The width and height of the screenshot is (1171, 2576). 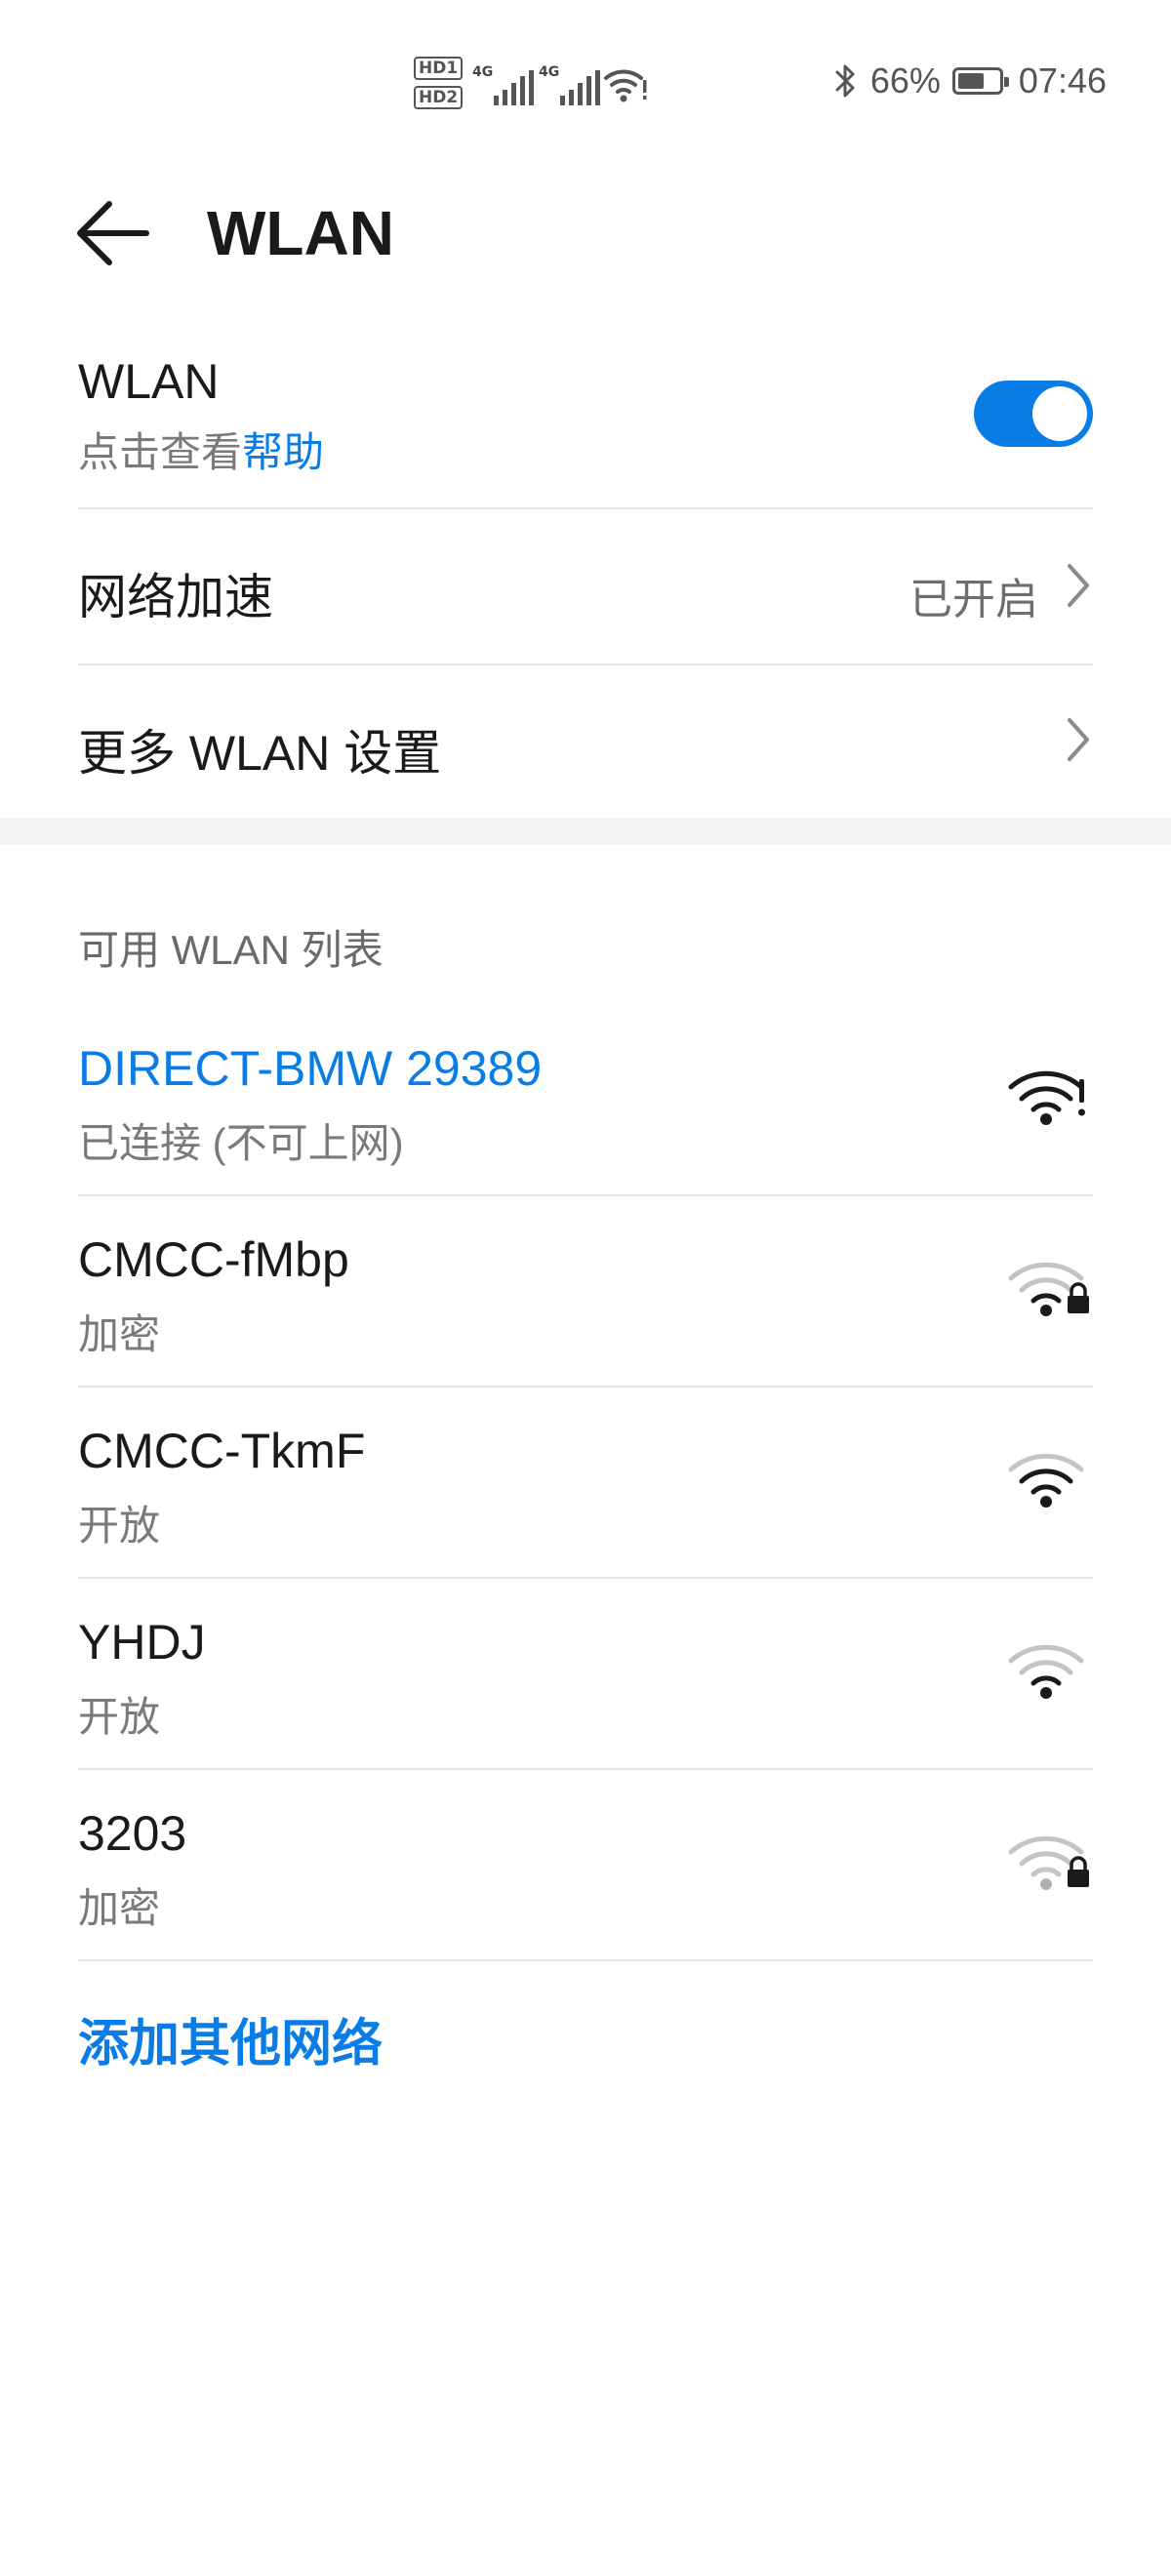 I want to click on battery-cap, so click(x=1006, y=82).